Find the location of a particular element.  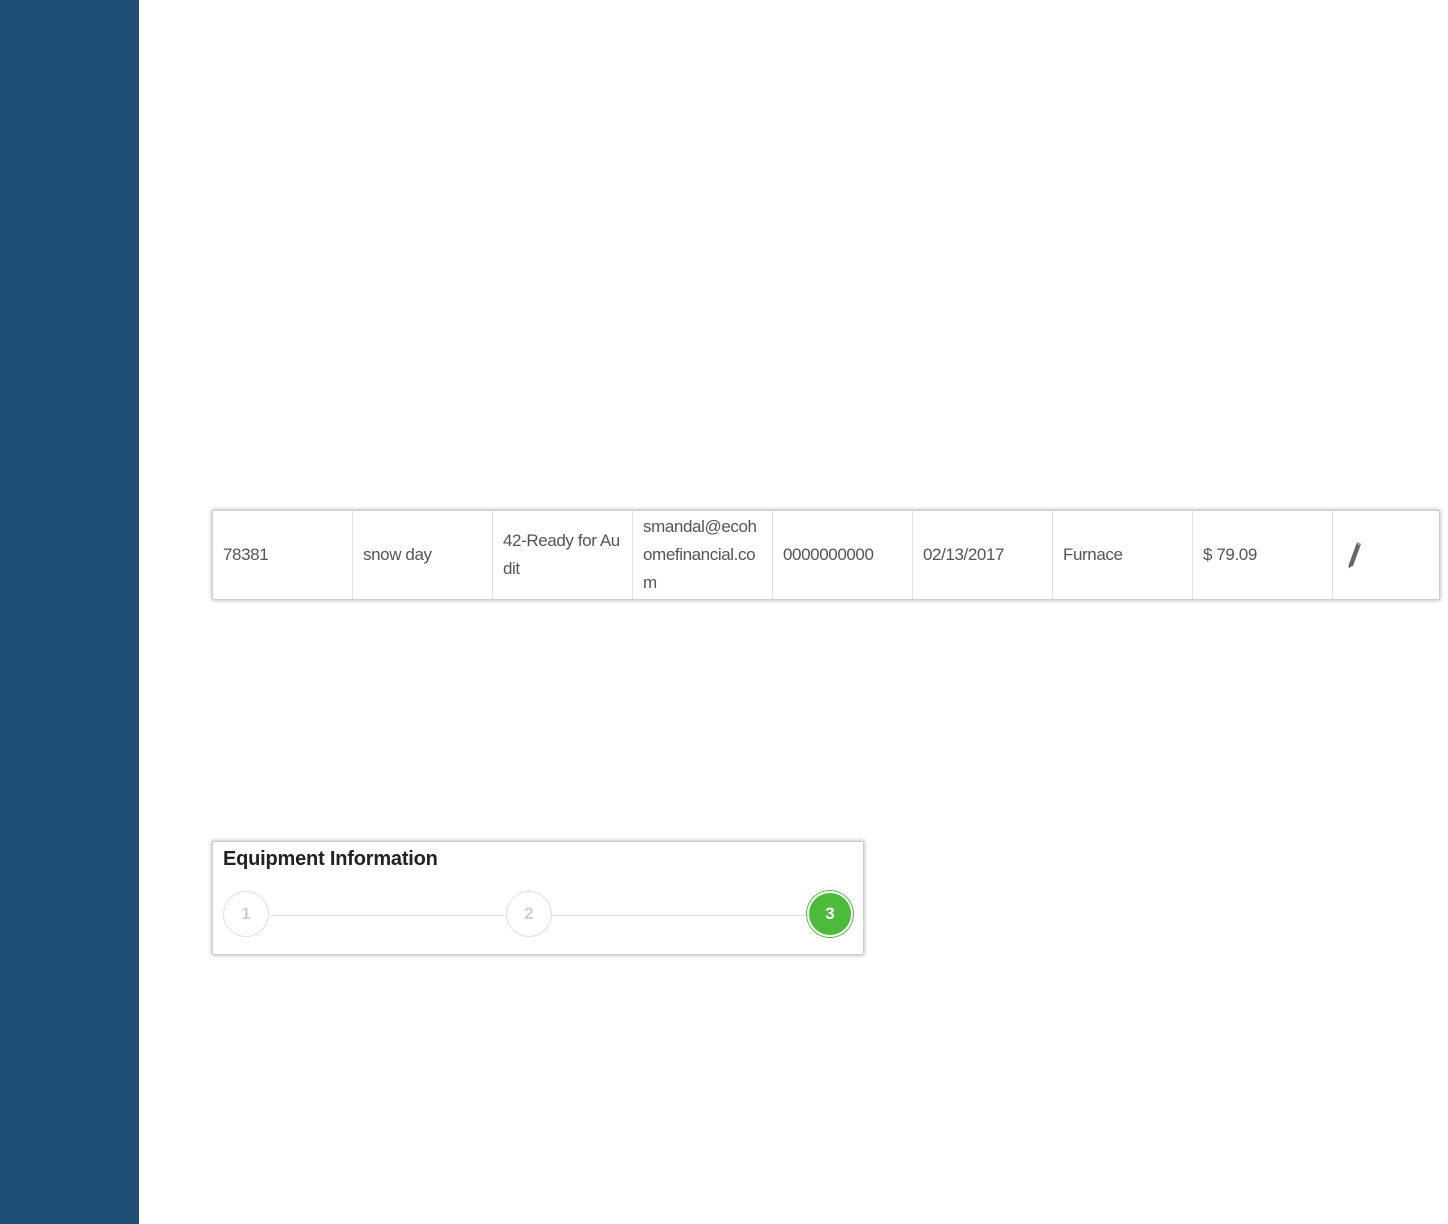

pencil-icon is located at coordinates (1355, 555).